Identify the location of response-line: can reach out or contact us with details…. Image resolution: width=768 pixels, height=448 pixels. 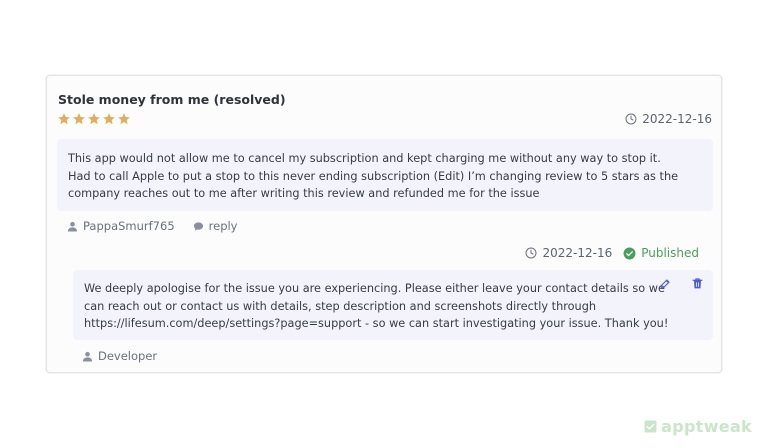
(340, 306).